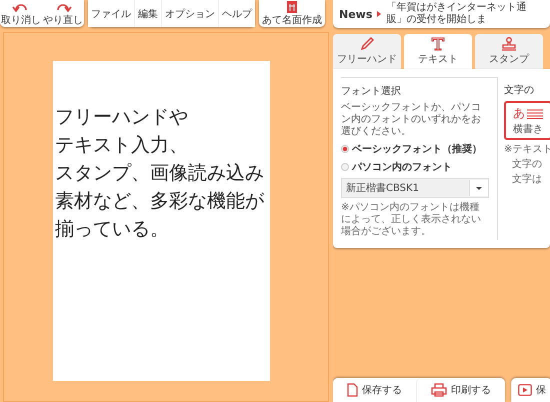 The width and height of the screenshot is (550, 402). What do you see at coordinates (121, 145) in the screenshot?
I see `postcard-text-line: テキスト入力、` at bounding box center [121, 145].